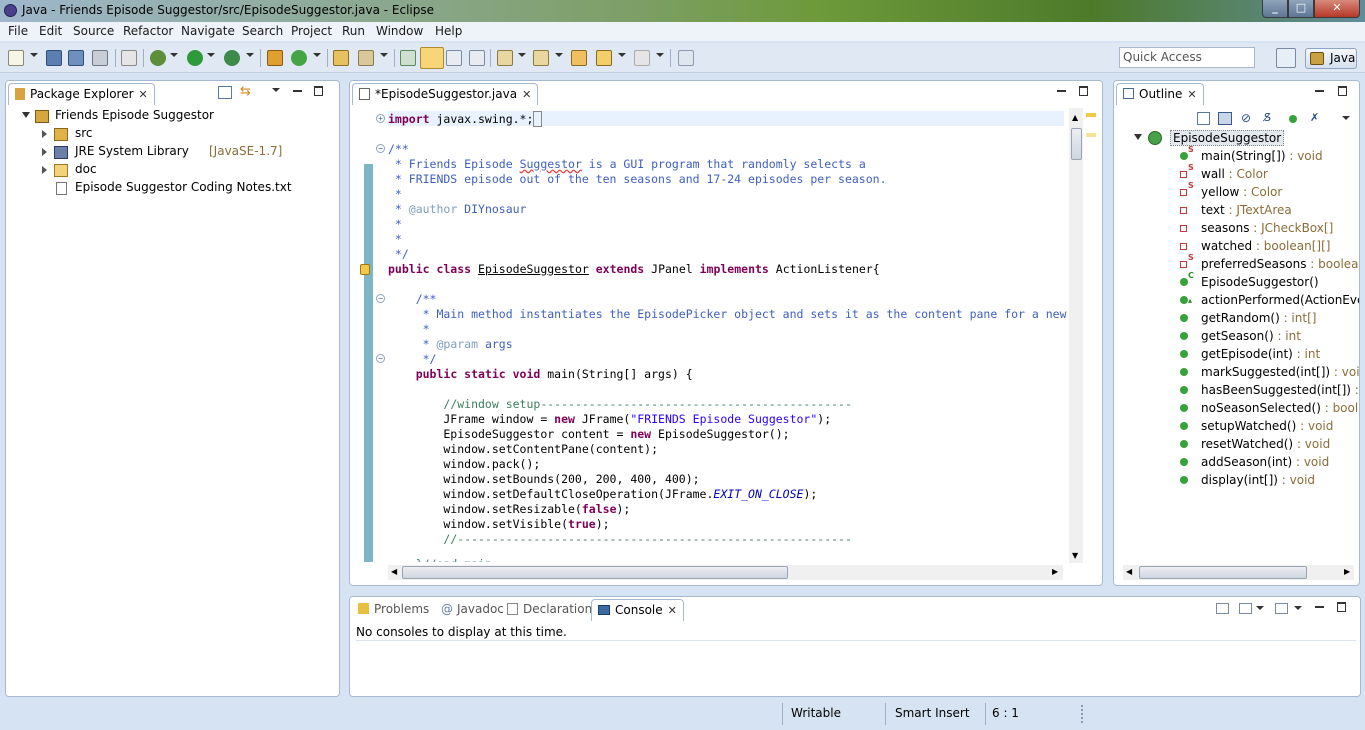 The width and height of the screenshot is (1365, 730). Describe the element at coordinates (1076, 335) in the screenshot. I see `editor-vertical-scrollbar: ▲ ▼` at that location.